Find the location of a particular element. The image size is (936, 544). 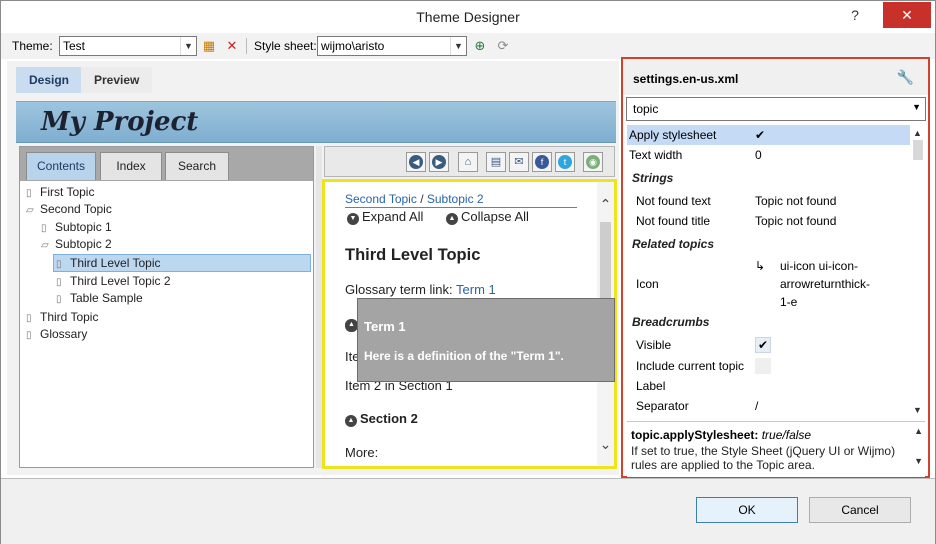

email-icon: ✉ is located at coordinates (519, 162).